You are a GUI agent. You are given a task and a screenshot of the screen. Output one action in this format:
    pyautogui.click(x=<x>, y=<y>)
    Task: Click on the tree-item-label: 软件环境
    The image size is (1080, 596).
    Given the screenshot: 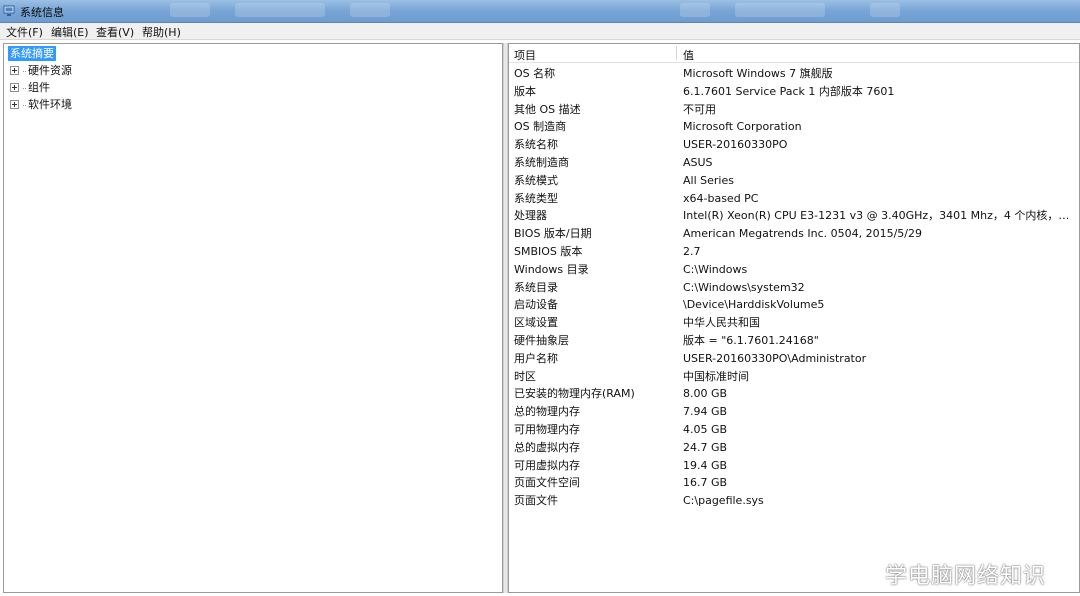 What is the action you would take?
    pyautogui.click(x=50, y=104)
    